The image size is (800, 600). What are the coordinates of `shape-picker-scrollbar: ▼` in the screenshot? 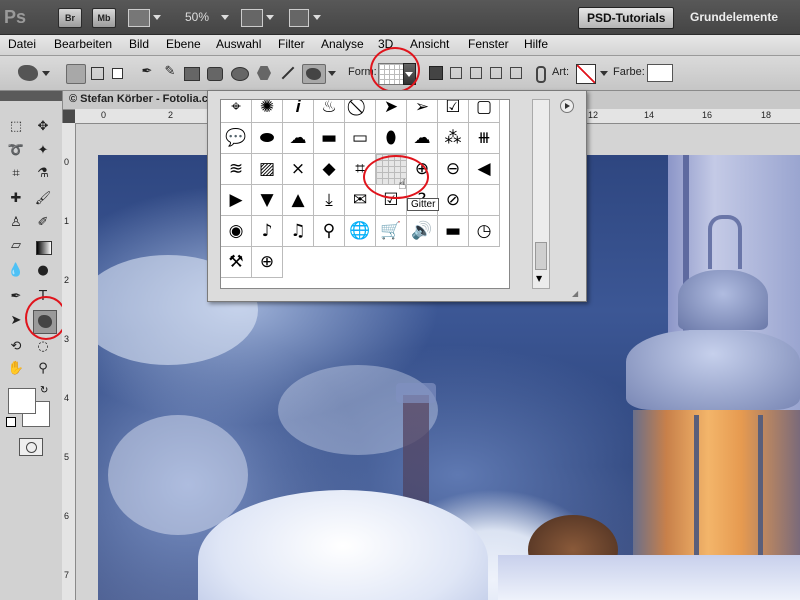 It's located at (541, 194).